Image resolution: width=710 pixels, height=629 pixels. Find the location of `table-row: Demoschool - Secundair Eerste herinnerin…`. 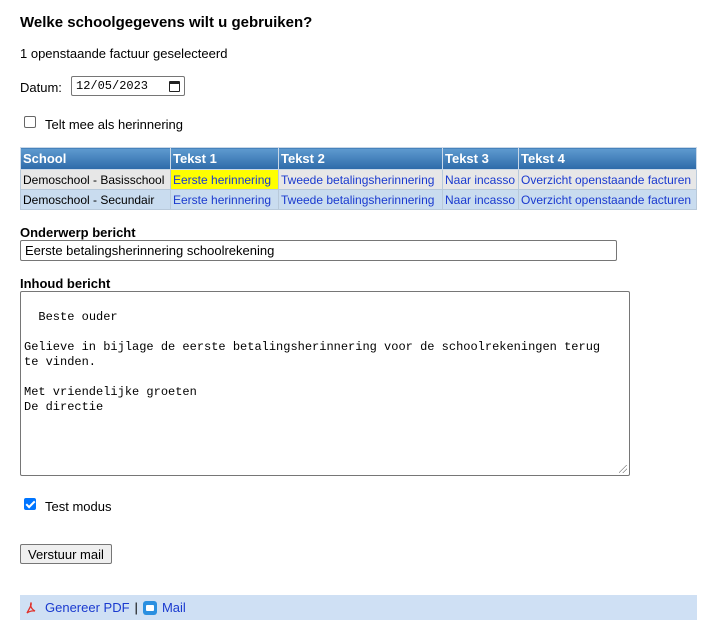

table-row: Demoschool - Secundair Eerste herinnerin… is located at coordinates (358, 199).